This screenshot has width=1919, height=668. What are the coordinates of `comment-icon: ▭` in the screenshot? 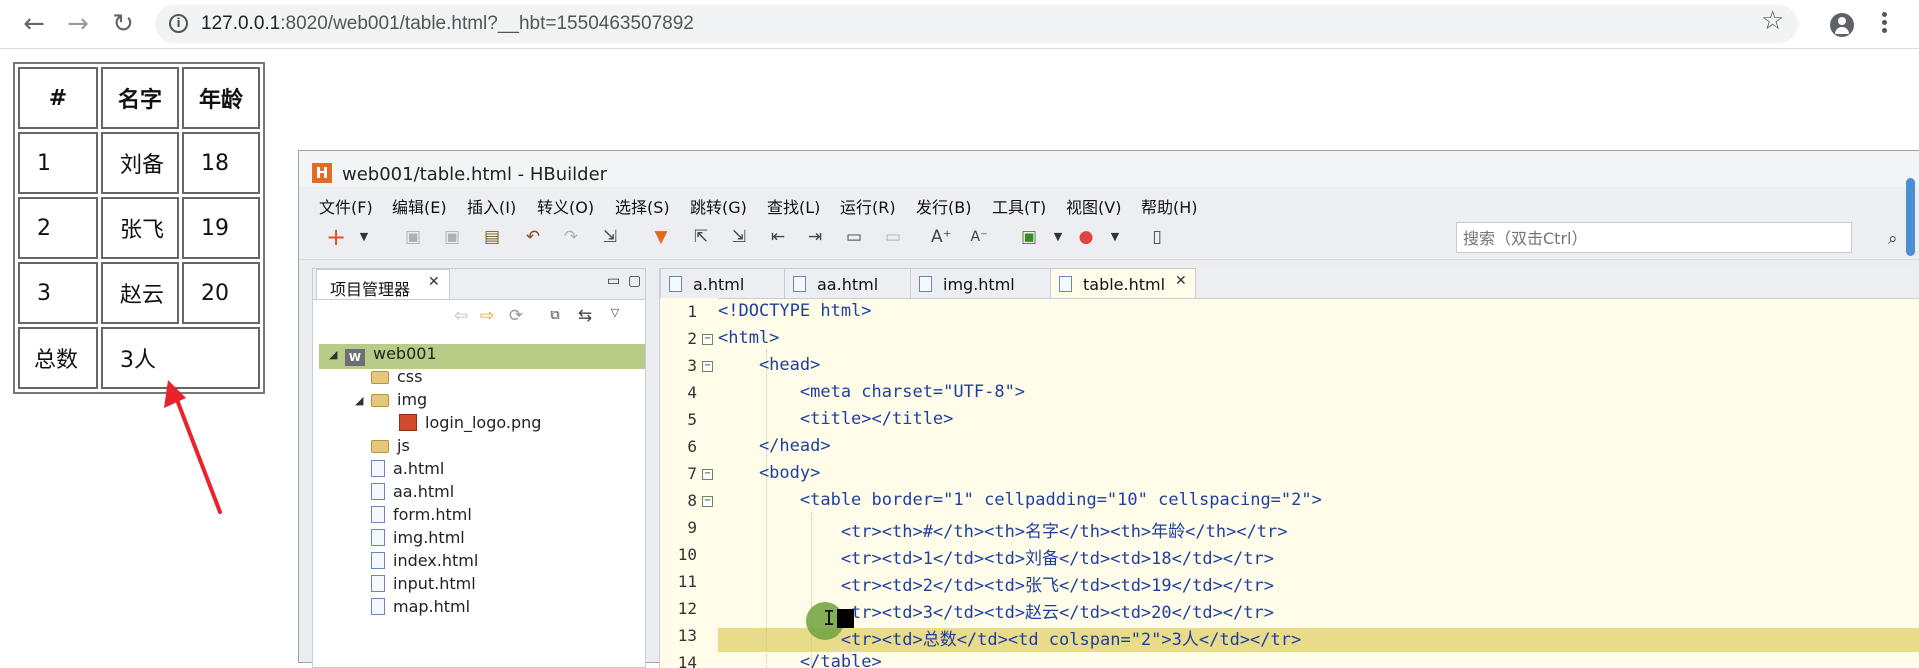 It's located at (854, 237).